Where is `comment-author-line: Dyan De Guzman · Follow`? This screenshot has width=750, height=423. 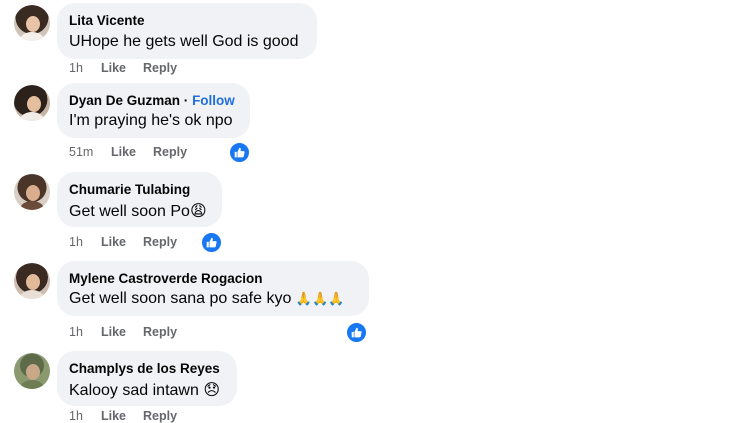 comment-author-line: Dyan De Guzman · Follow is located at coordinates (152, 100).